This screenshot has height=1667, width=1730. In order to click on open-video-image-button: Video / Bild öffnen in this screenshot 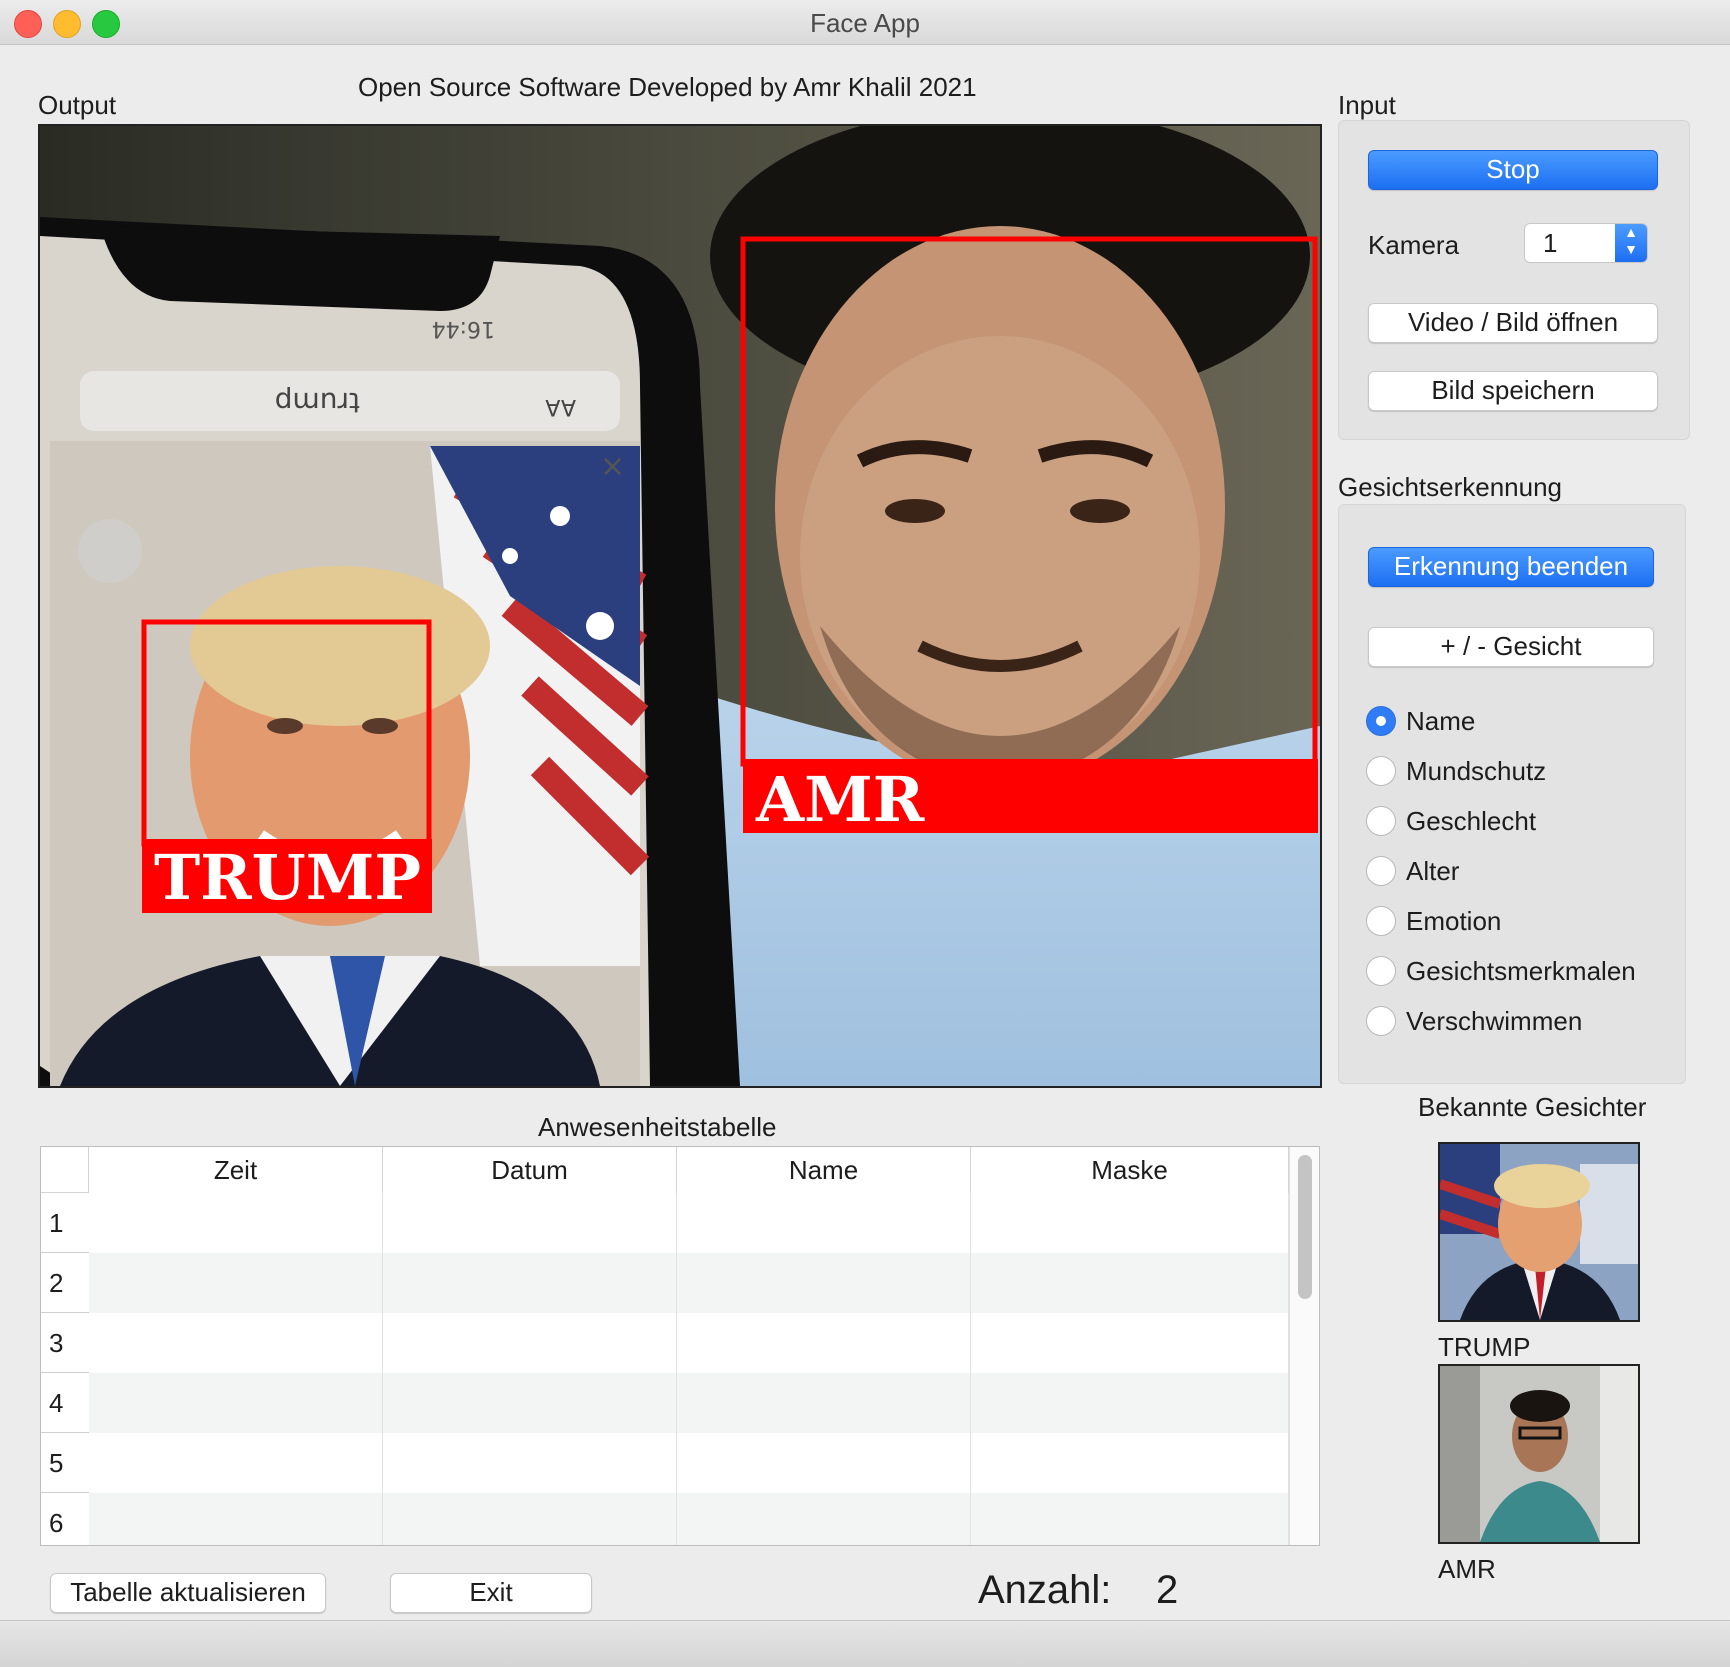, I will do `click(1513, 323)`.